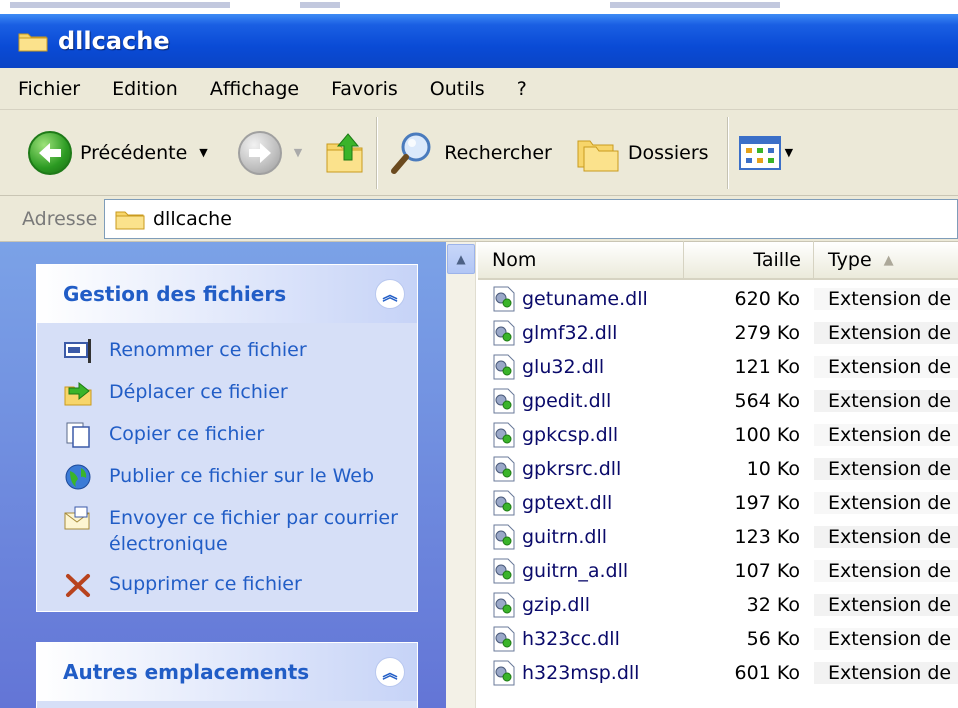 This screenshot has height=708, width=958. I want to click on file-row: guitrn.dll 123 Ko Extension de, so click(718, 537).